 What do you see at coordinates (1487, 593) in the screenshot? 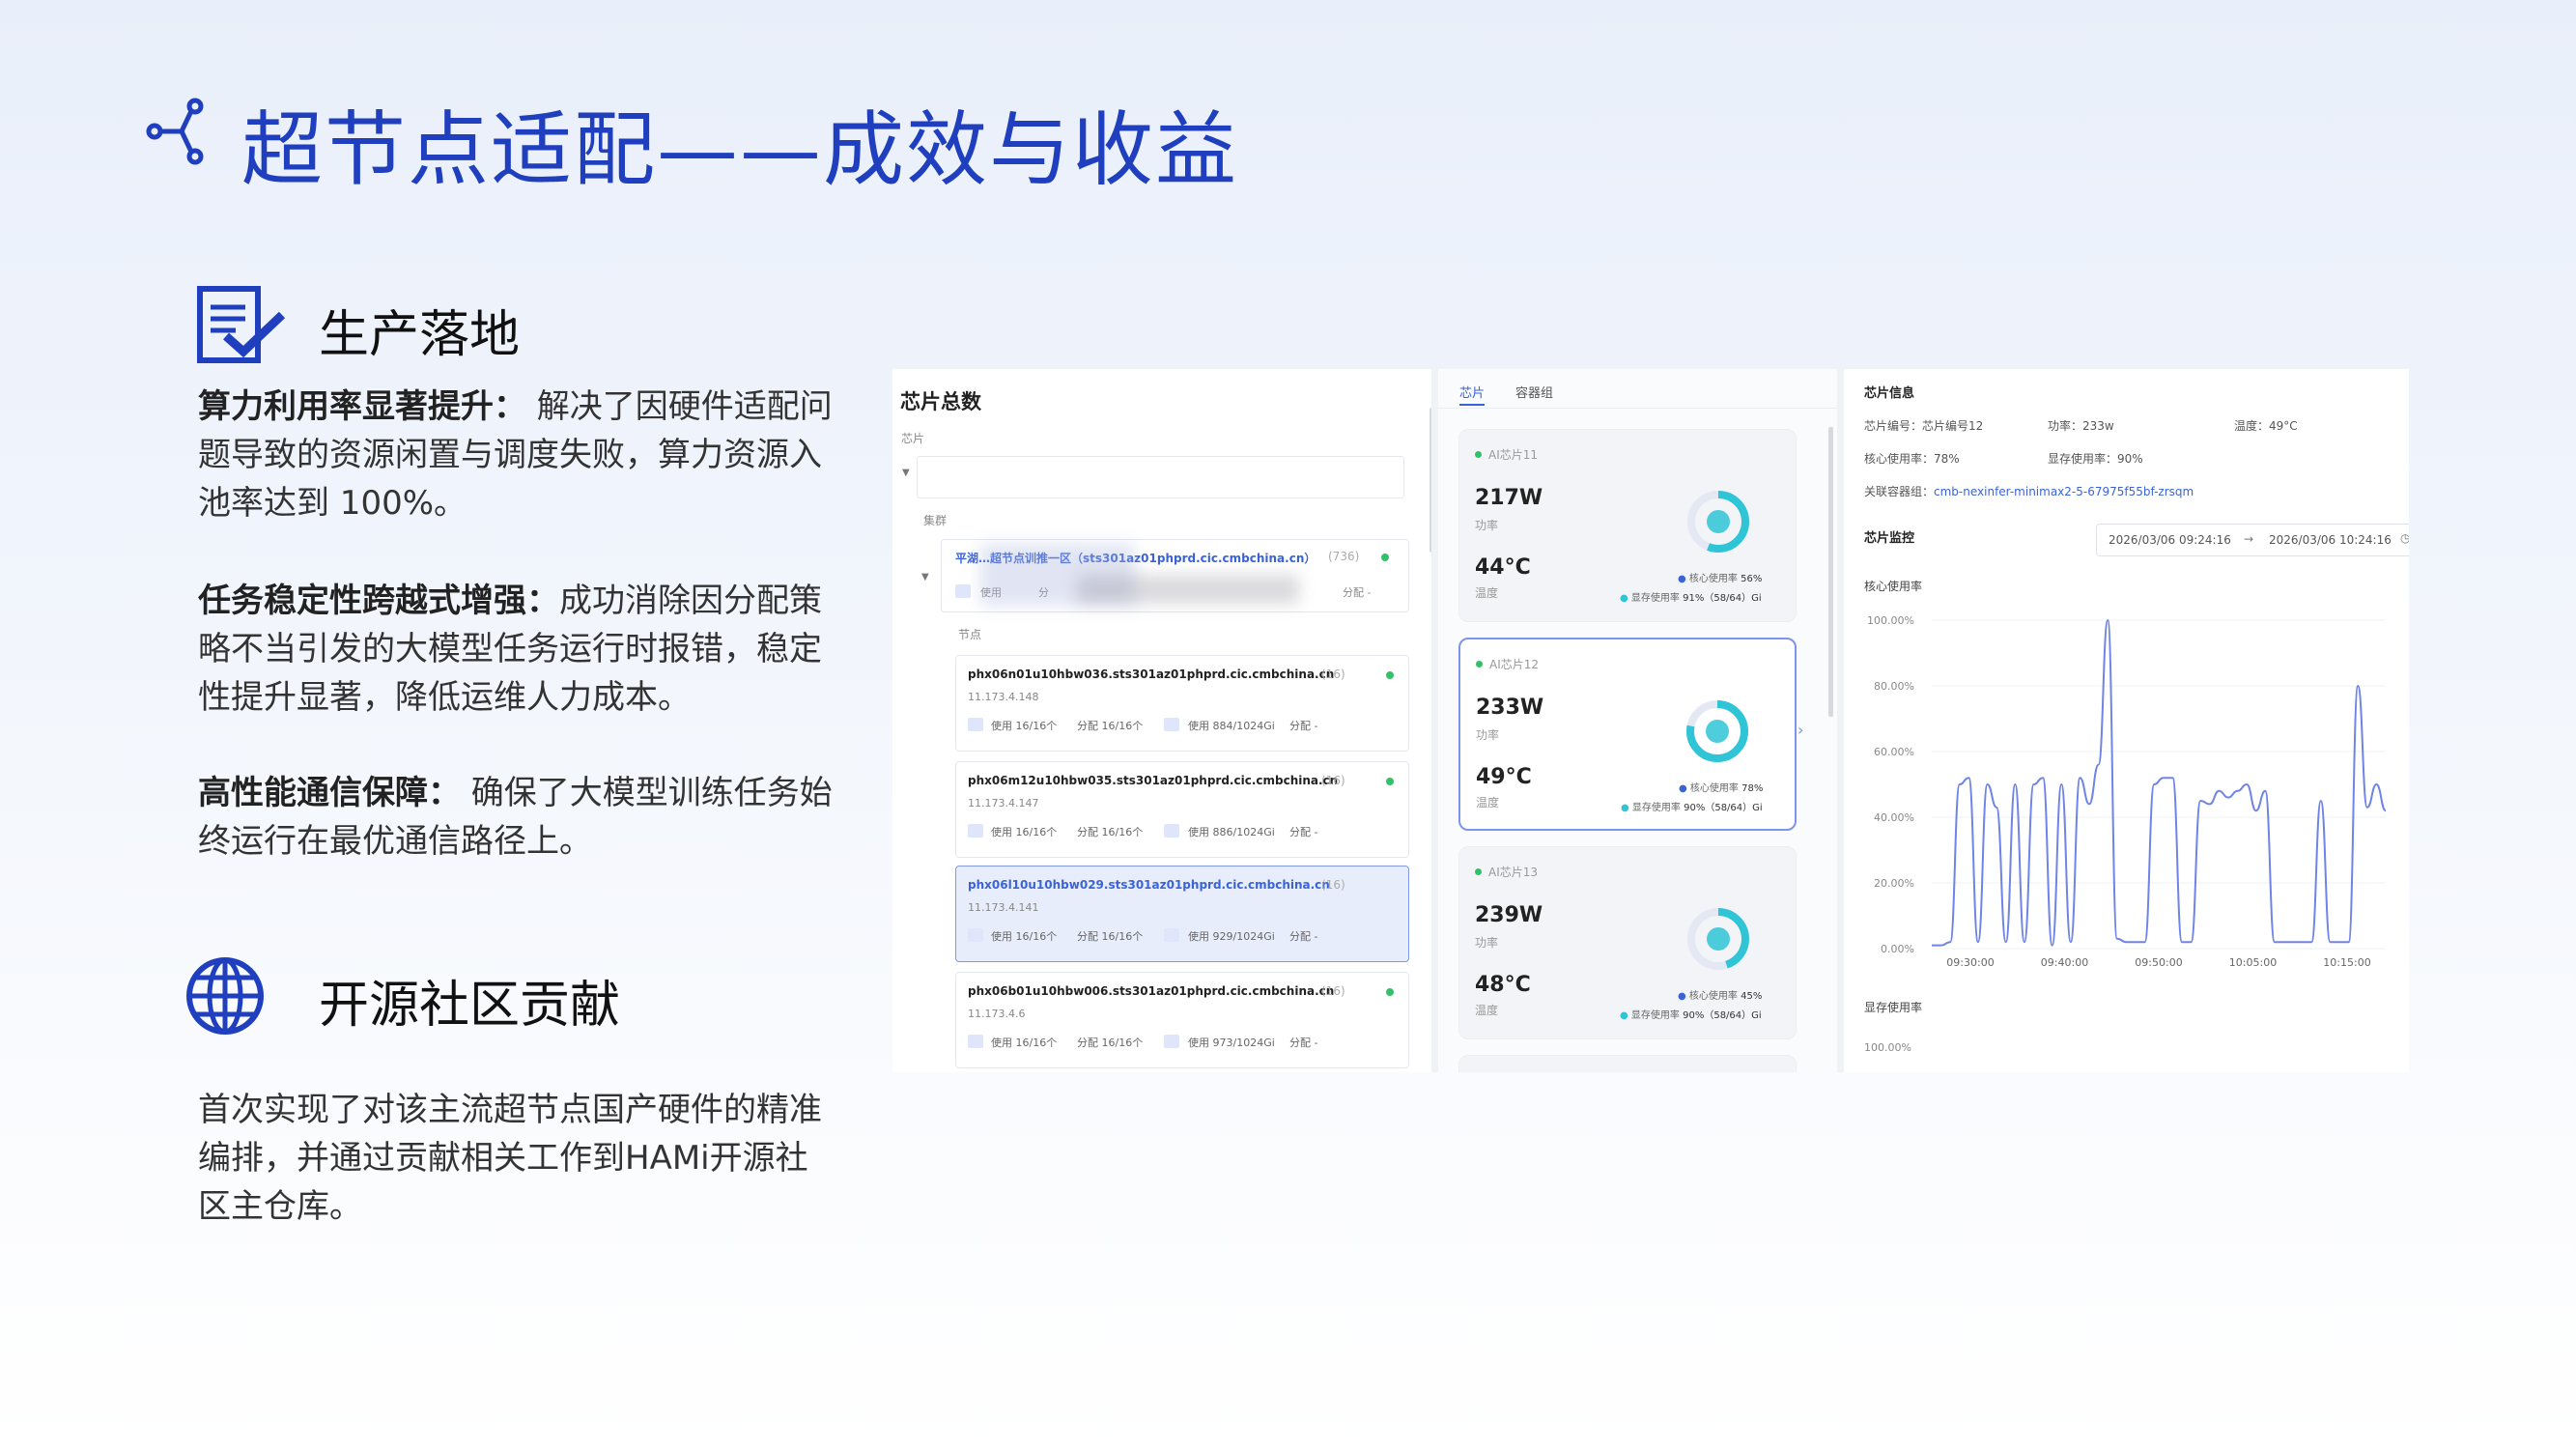
I see `chip-temp-label: 温度` at bounding box center [1487, 593].